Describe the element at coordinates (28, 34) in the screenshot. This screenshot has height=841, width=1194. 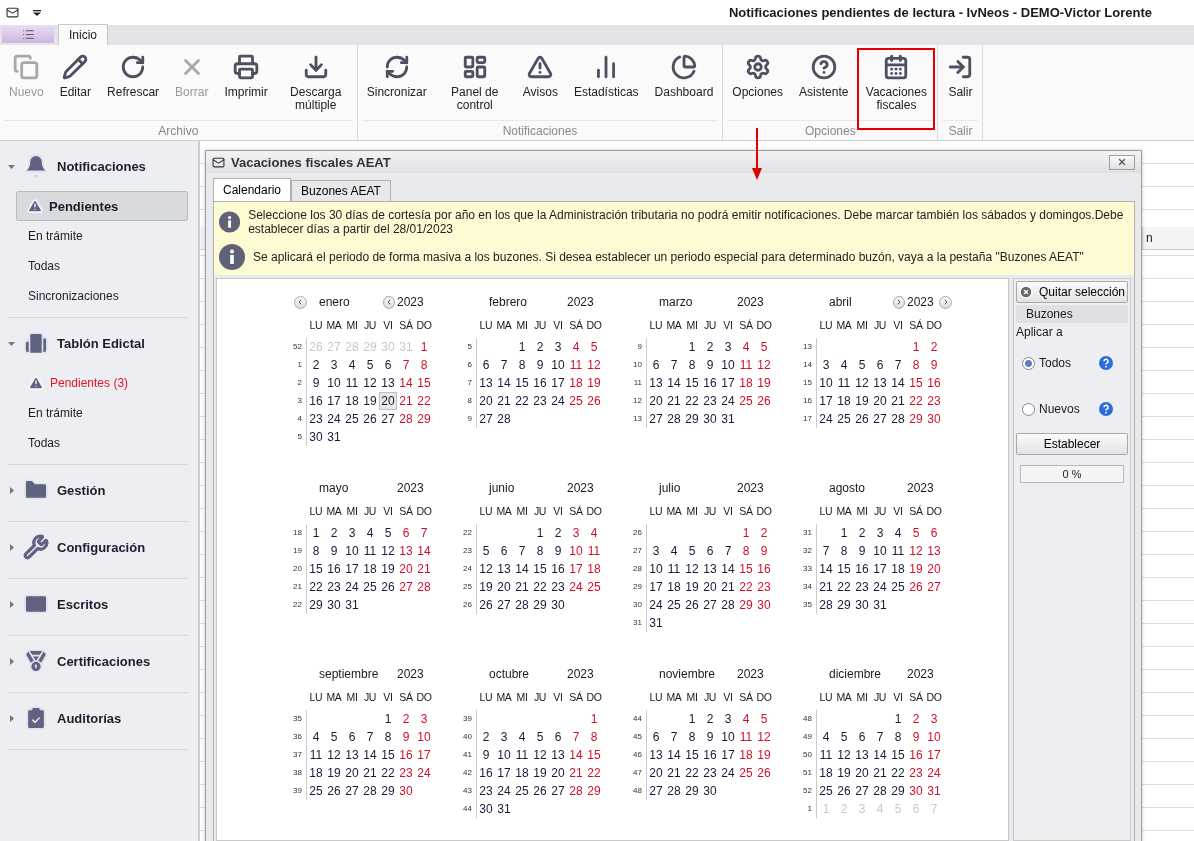
I see `app-menu-button` at that location.